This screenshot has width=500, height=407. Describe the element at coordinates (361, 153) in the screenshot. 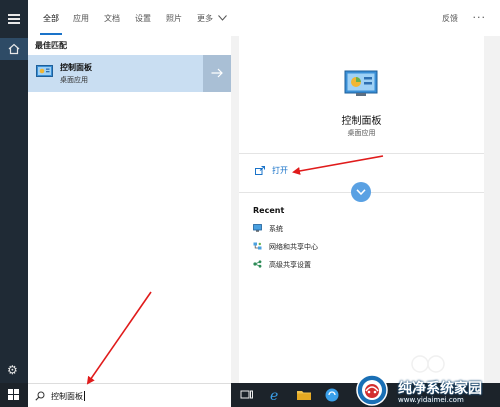

I see `divider` at that location.